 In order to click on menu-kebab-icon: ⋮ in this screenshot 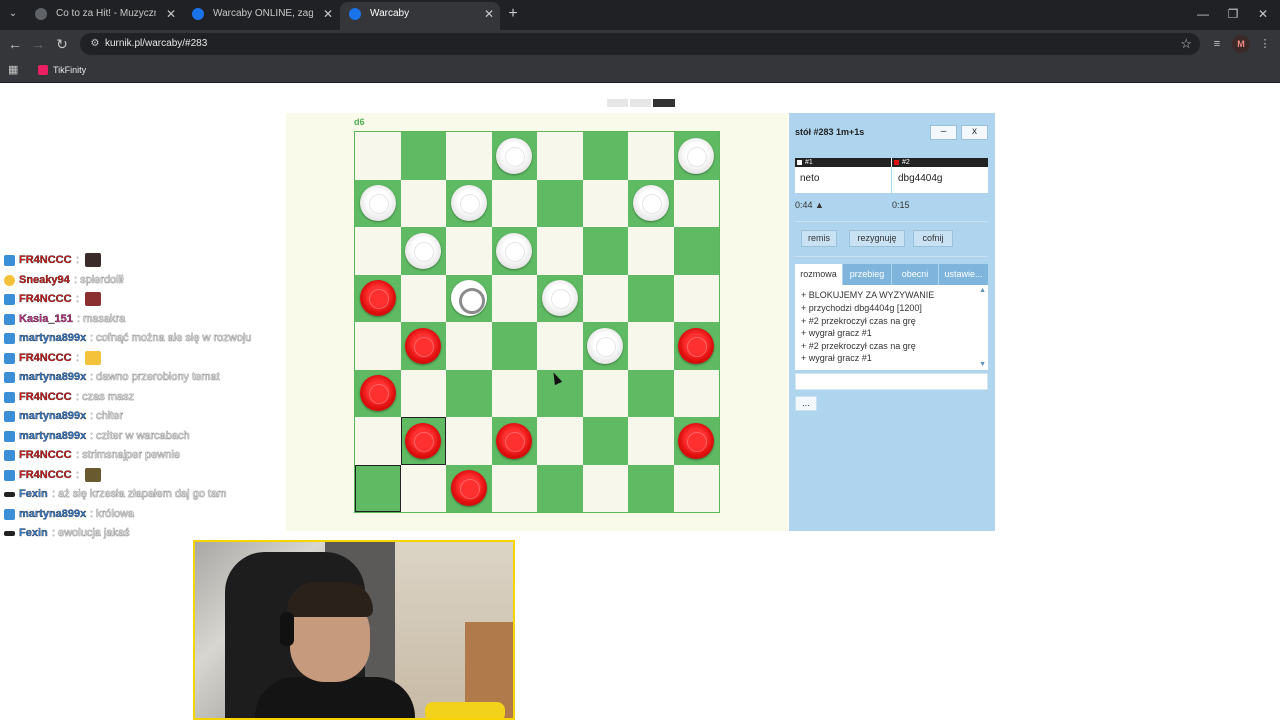, I will do `click(1265, 44)`.